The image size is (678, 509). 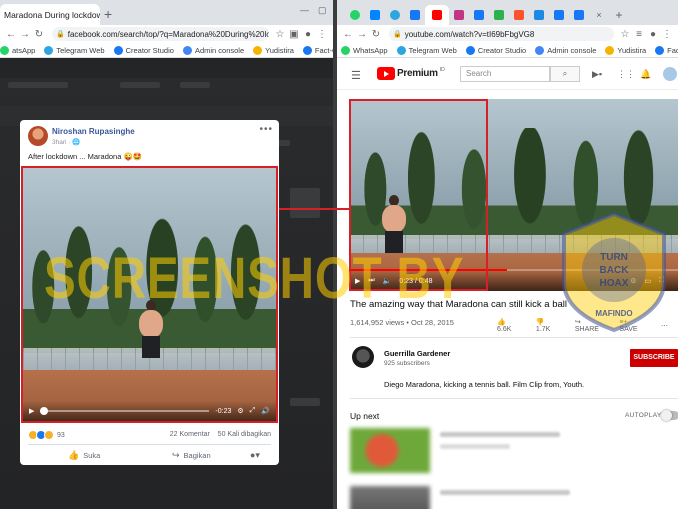 I want to click on tab-messenger, so click(x=375, y=15).